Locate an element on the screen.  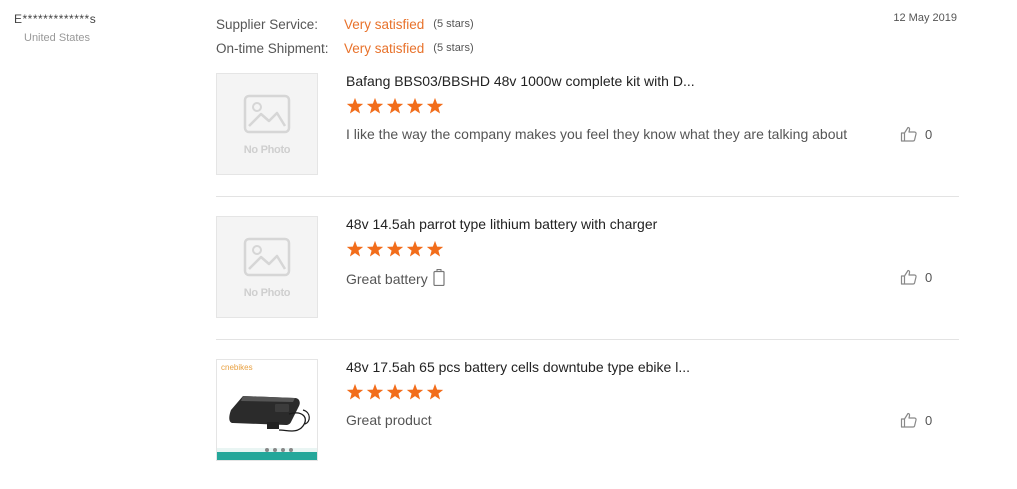
review-comment: Great battery is located at coordinates (395, 279).